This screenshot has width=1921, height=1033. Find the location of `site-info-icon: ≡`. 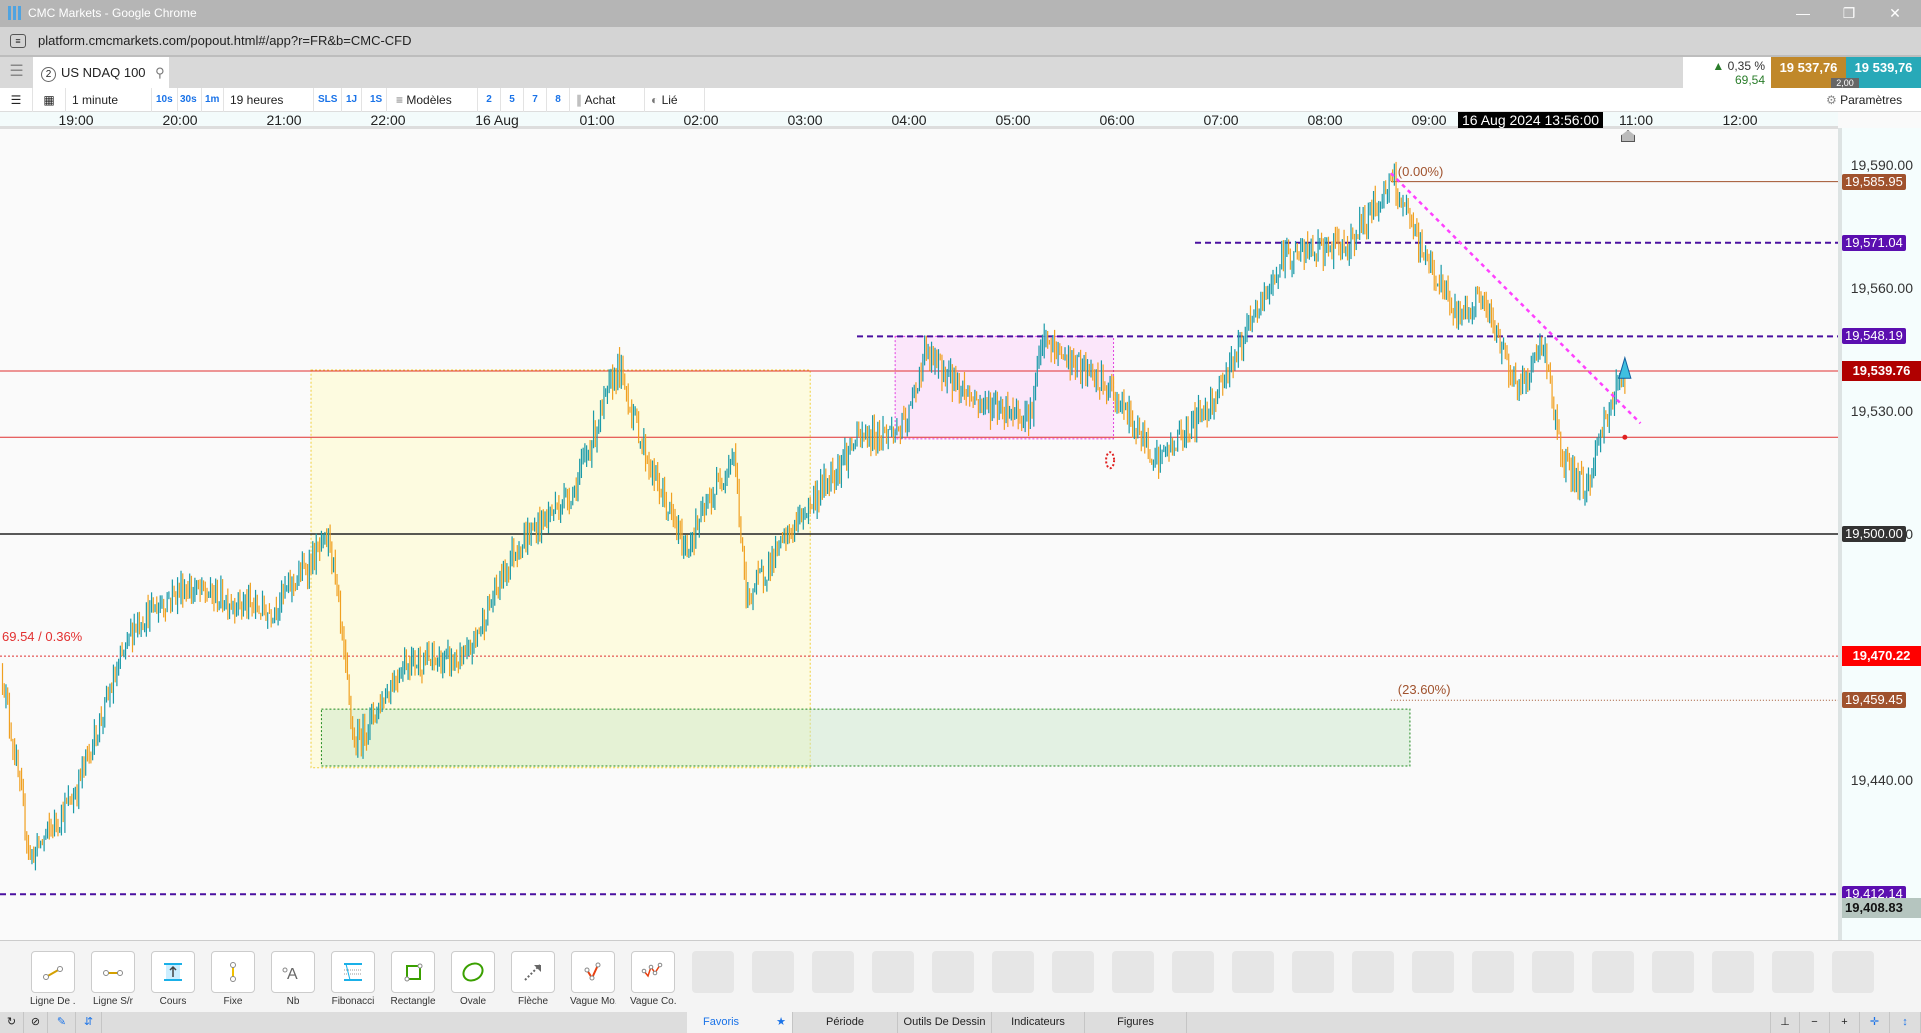

site-info-icon: ≡ is located at coordinates (18, 41).